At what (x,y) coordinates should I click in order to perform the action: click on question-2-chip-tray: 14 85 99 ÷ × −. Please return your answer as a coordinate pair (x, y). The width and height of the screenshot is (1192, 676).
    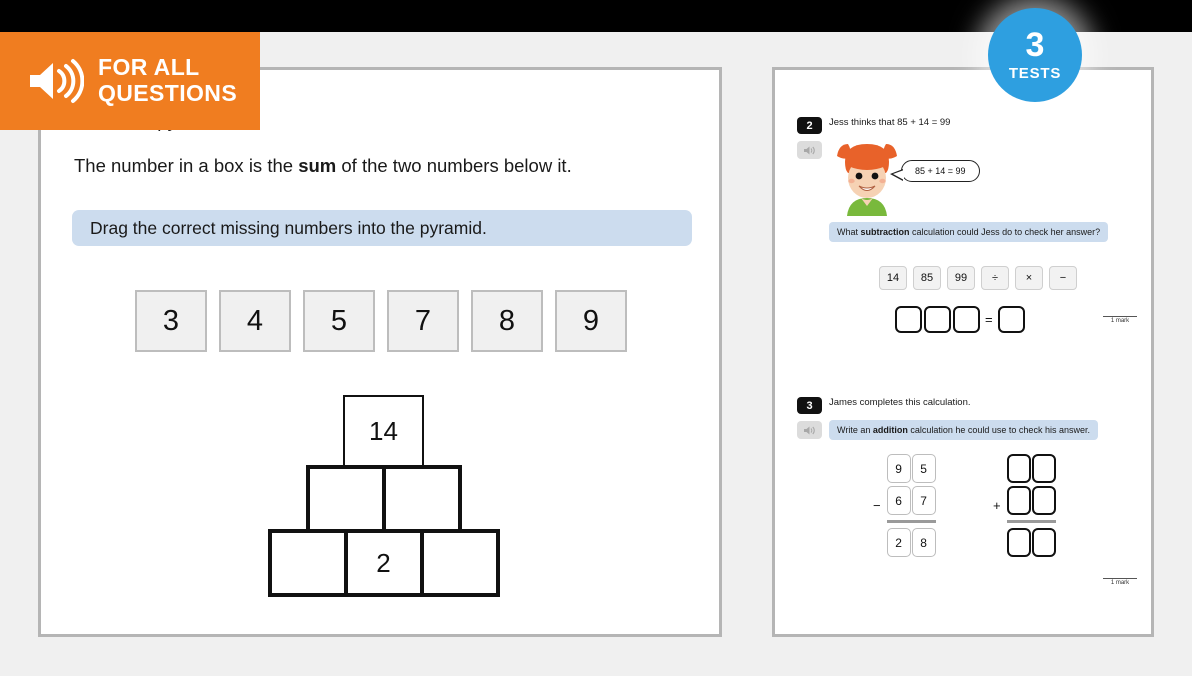
    Looking at the image, I should click on (978, 278).